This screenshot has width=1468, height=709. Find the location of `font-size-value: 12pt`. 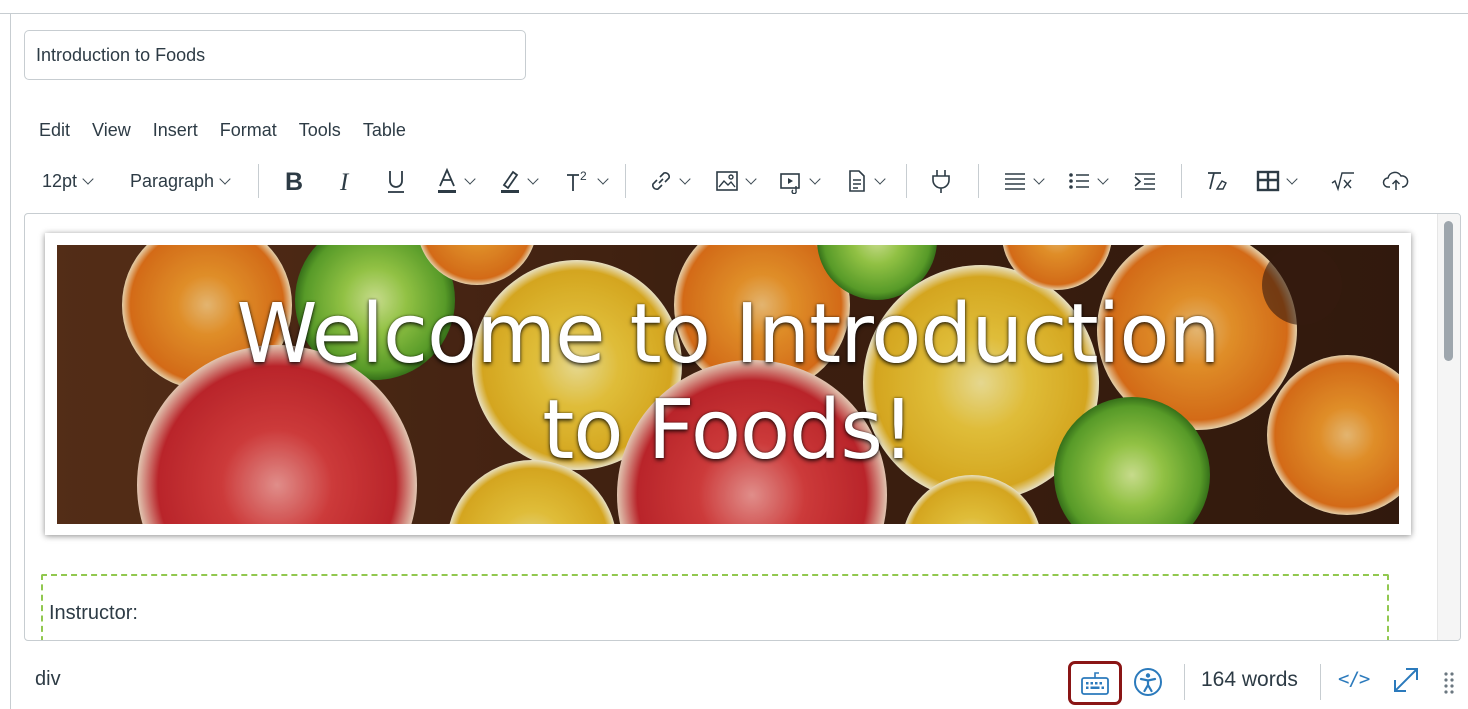

font-size-value: 12pt is located at coordinates (60, 180).